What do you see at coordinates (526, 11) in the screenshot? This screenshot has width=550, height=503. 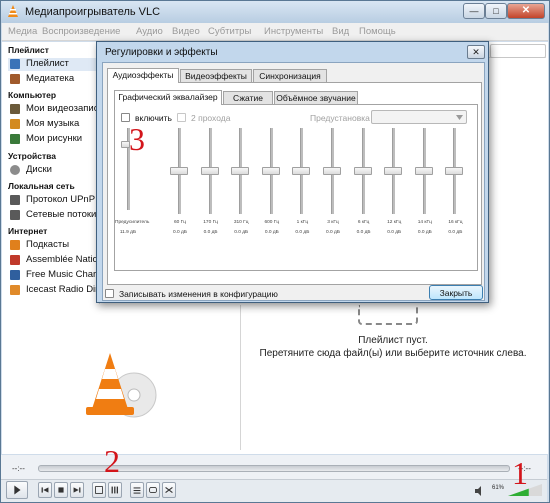 I see `close-button: ✕` at bounding box center [526, 11].